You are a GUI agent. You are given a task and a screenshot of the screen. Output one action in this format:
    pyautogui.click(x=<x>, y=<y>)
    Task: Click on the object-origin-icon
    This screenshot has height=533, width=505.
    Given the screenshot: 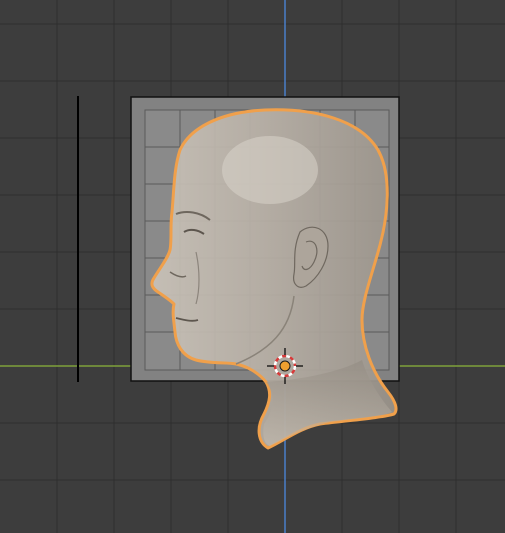 What is the action you would take?
    pyautogui.click(x=285, y=366)
    